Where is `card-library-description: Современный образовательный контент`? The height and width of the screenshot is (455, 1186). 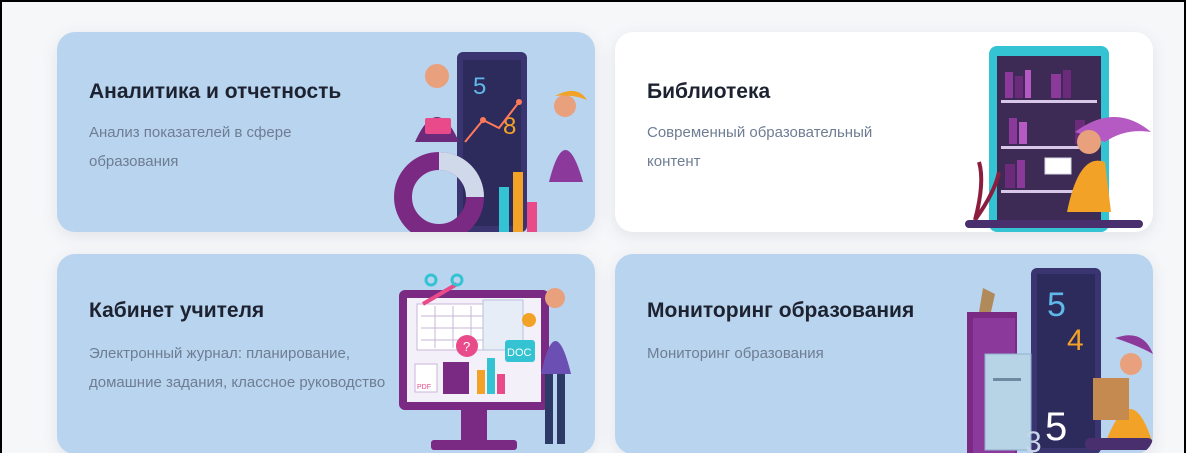 card-library-description: Современный образовательный контент is located at coordinates (760, 147).